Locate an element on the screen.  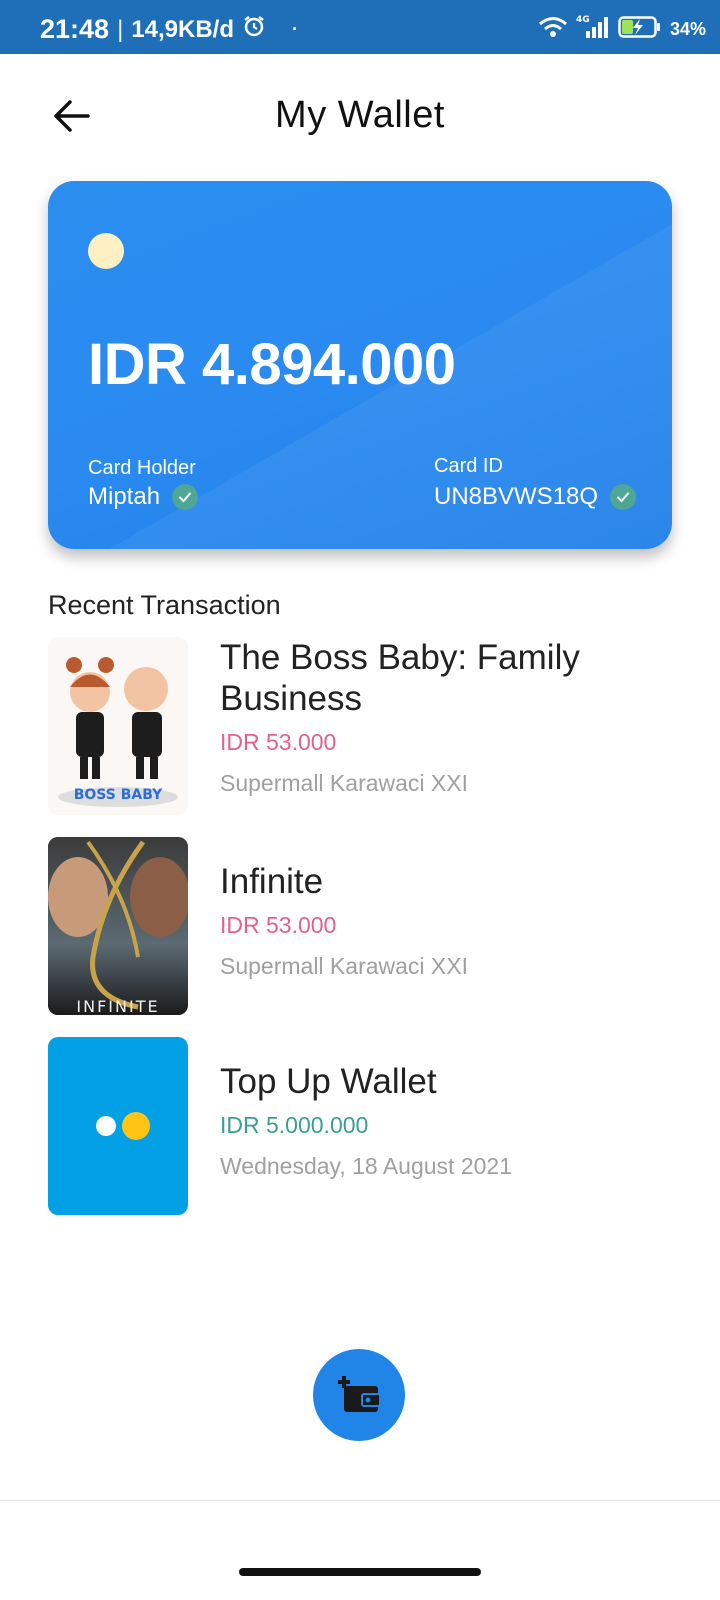
recent-transaction-title: Recent Transaction is located at coordinates (164, 605).